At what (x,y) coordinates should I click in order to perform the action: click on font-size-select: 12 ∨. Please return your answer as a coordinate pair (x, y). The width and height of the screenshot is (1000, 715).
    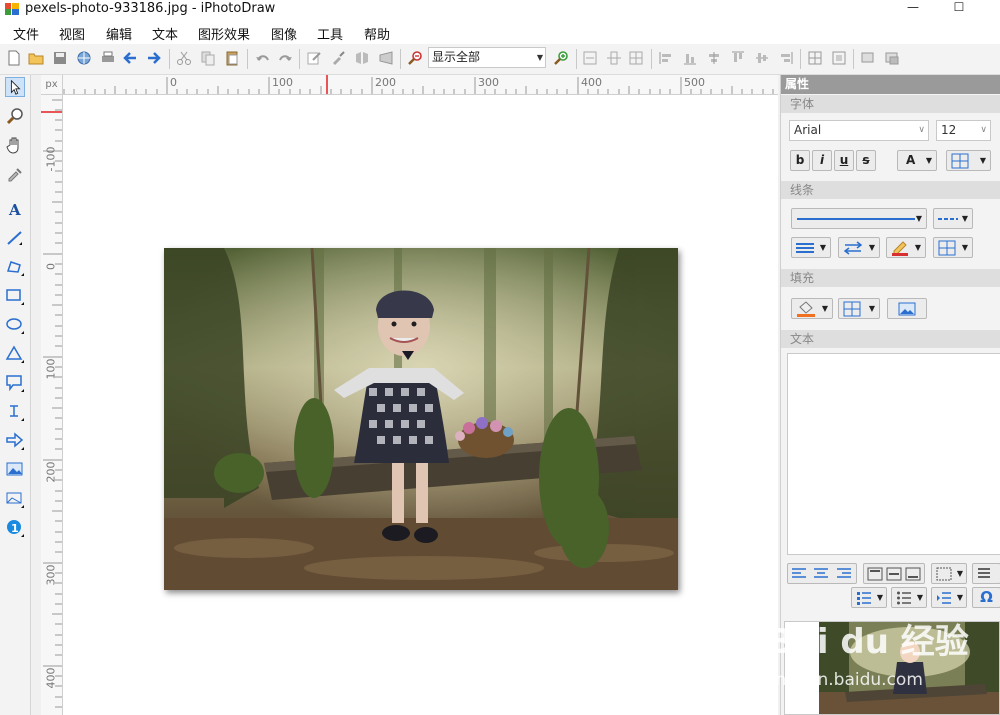
    Looking at the image, I should click on (963, 130).